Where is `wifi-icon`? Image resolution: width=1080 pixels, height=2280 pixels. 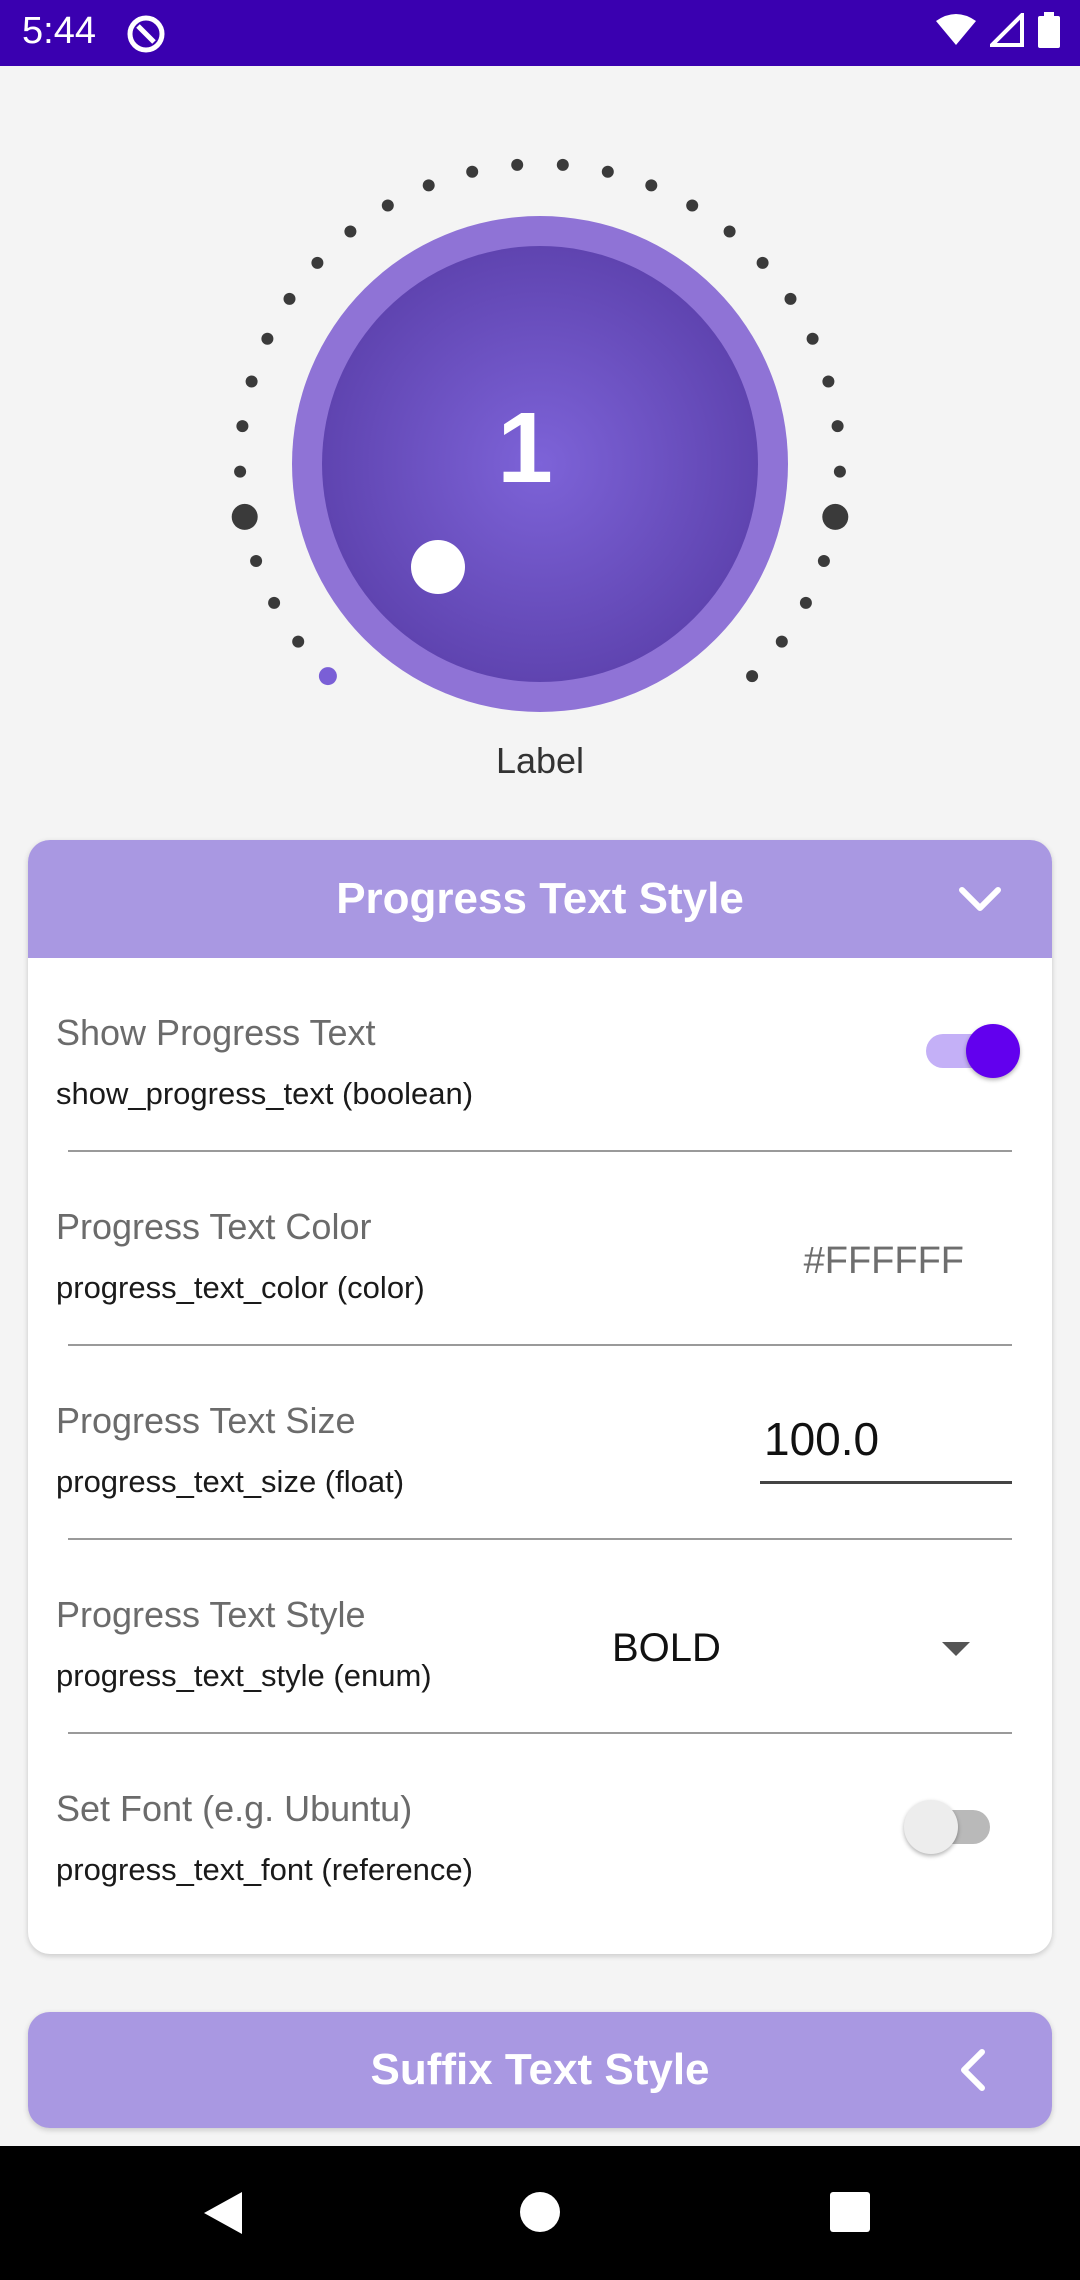
wifi-icon is located at coordinates (956, 29).